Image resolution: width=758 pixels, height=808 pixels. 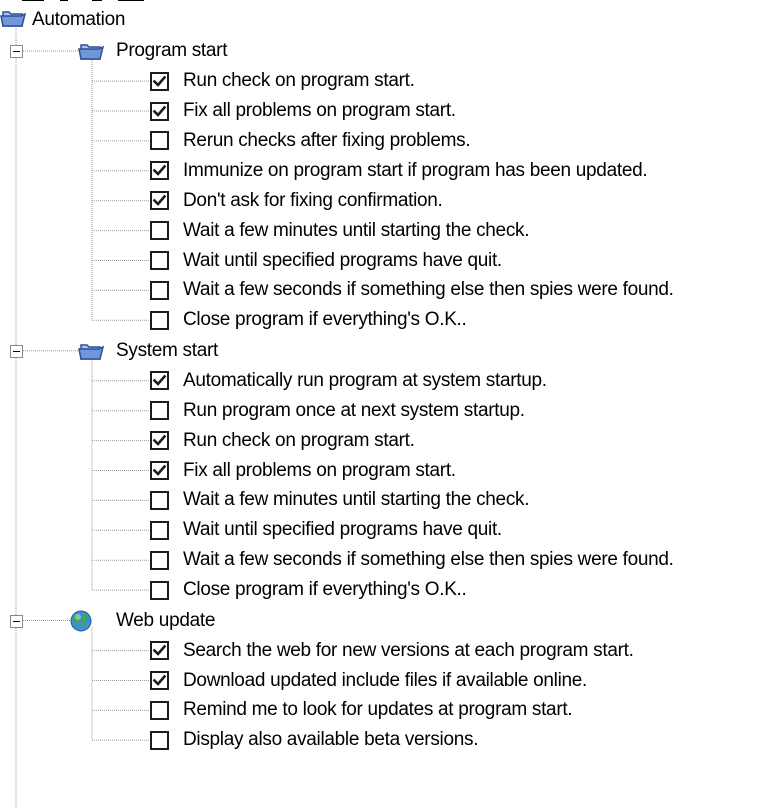 I want to click on option-label: Run program once at next system startup., so click(x=354, y=410).